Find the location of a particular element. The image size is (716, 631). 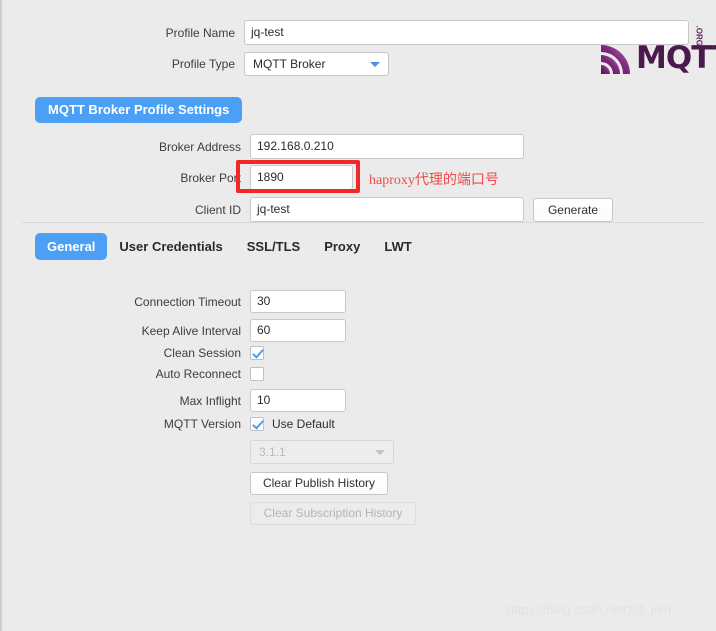

mqtt-version-row: MQTT Version Use Default is located at coordinates (168, 424).